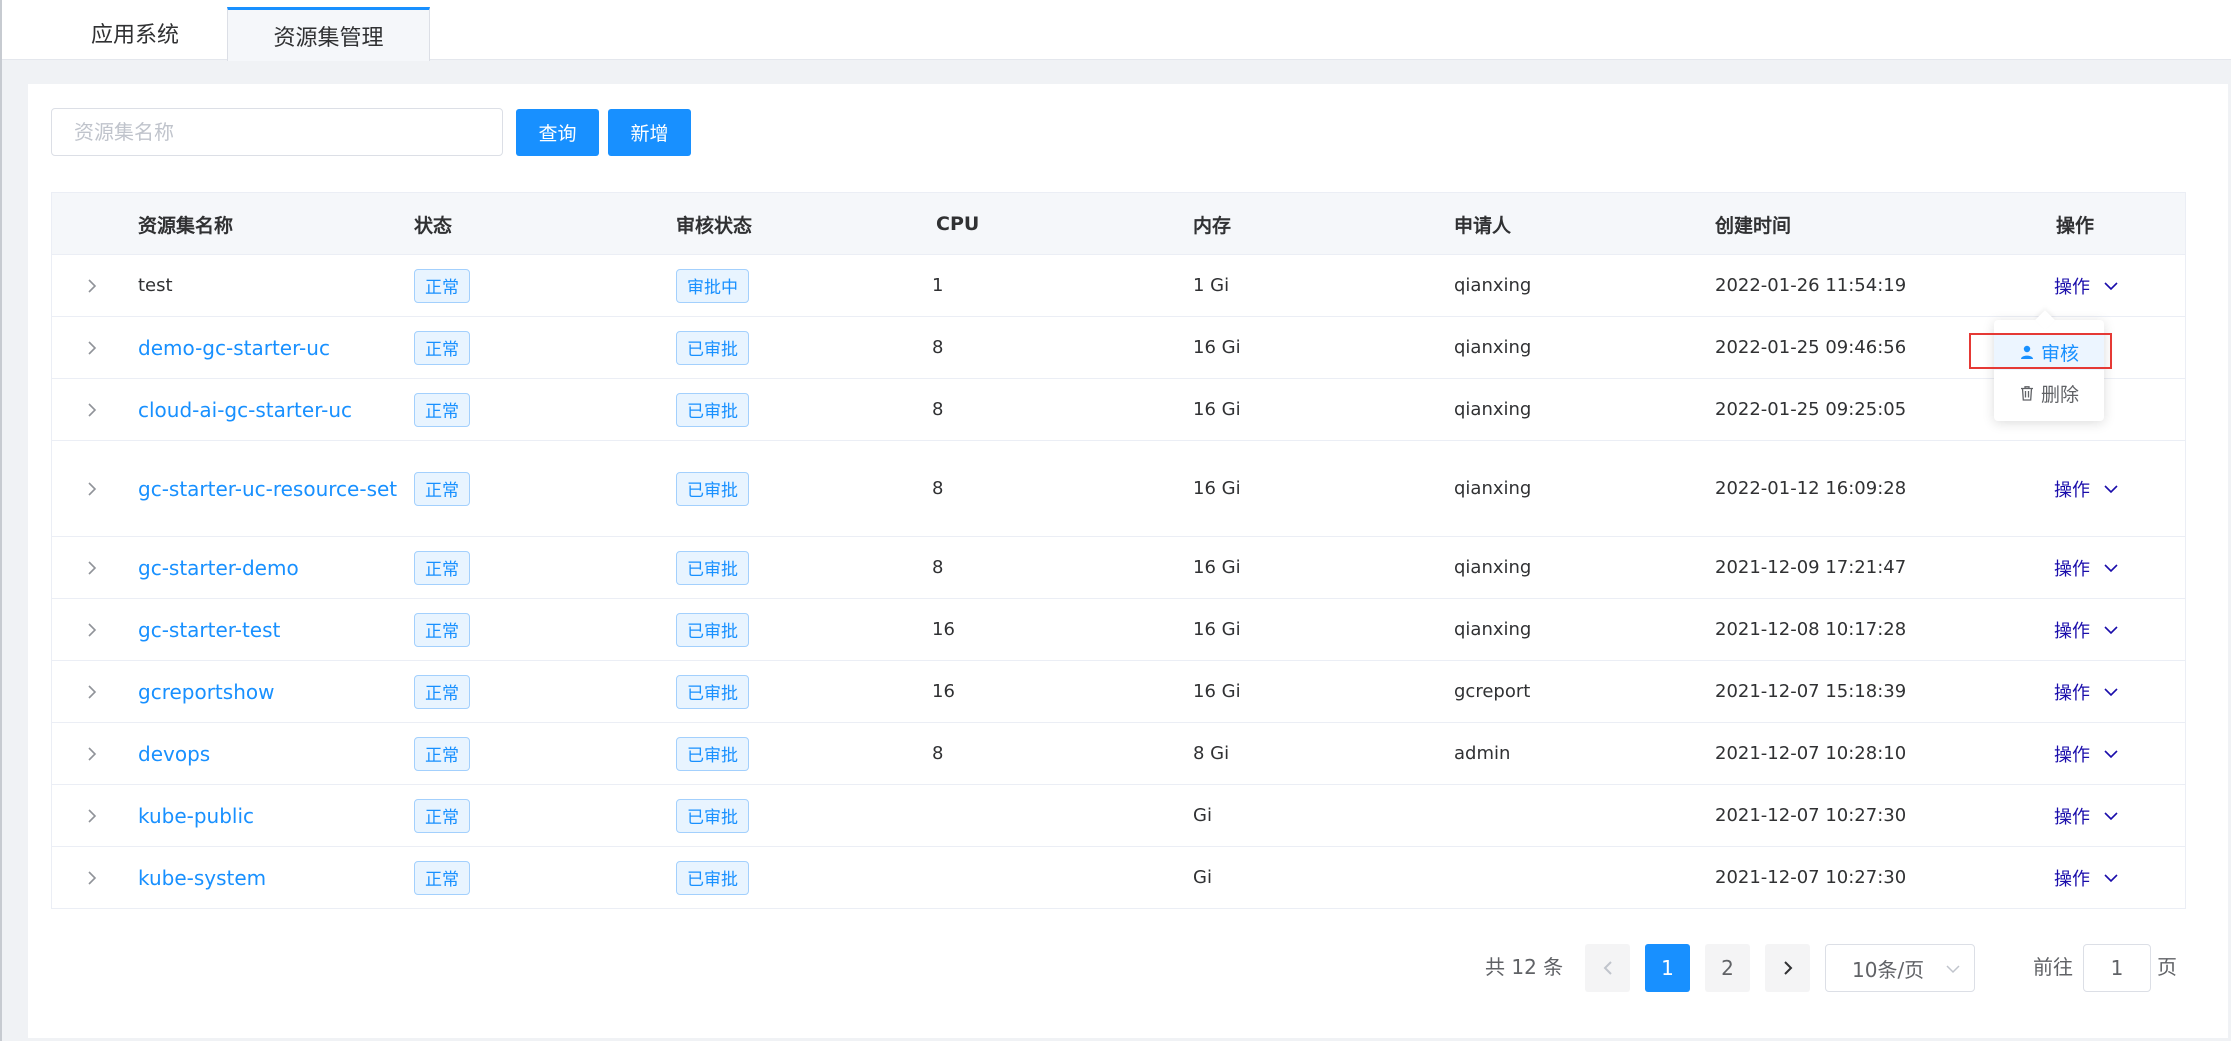 The height and width of the screenshot is (1041, 2231). Describe the element at coordinates (1118, 878) in the screenshot. I see `table-row: kube-system 正常 已审批 Gi 2021-12-07 10:27:30 操作` at that location.